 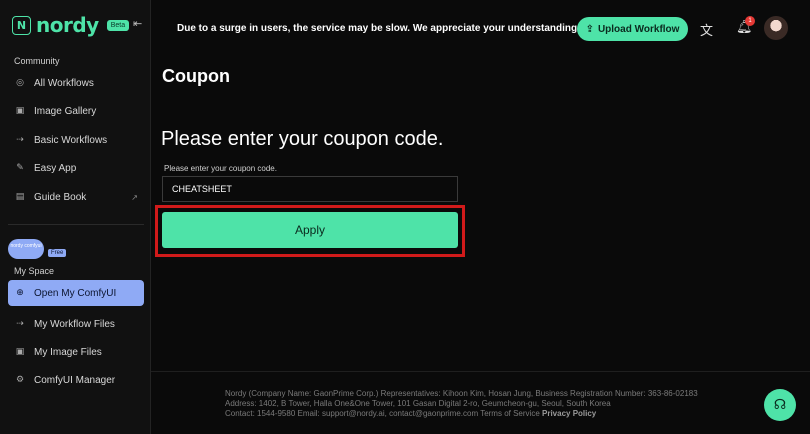 What do you see at coordinates (64, 83) in the screenshot?
I see `sidebar-item-label: All Workflows` at bounding box center [64, 83].